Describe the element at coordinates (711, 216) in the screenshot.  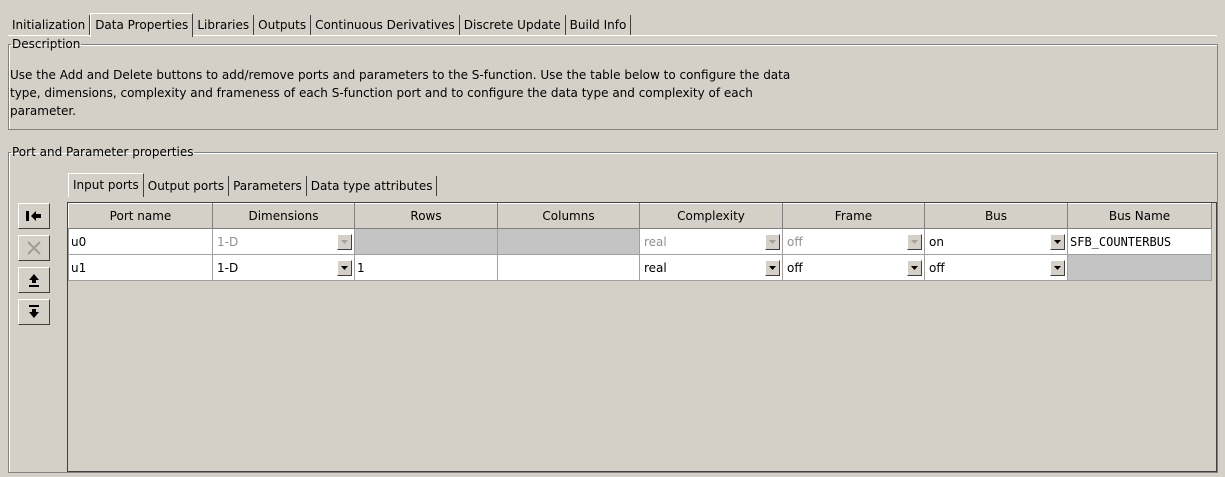
I see `column-header-complexity: Complexity` at that location.